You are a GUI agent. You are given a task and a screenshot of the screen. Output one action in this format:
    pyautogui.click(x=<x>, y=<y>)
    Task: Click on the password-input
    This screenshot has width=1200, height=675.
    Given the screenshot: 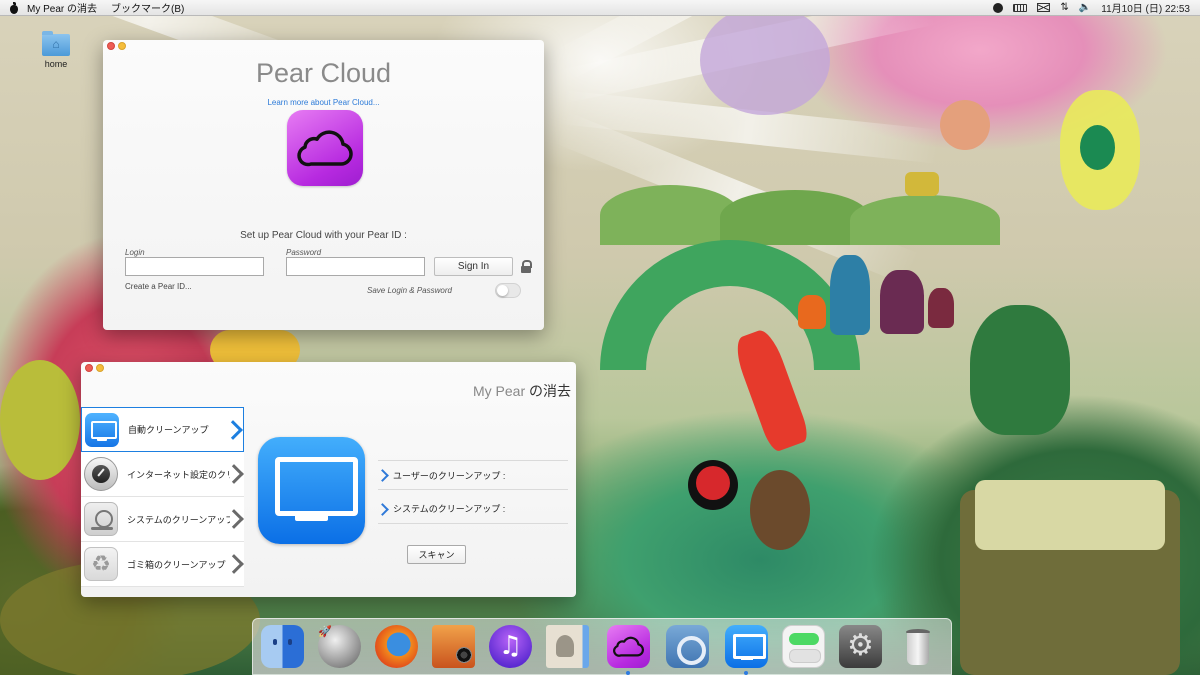 What is the action you would take?
    pyautogui.click(x=355, y=266)
    